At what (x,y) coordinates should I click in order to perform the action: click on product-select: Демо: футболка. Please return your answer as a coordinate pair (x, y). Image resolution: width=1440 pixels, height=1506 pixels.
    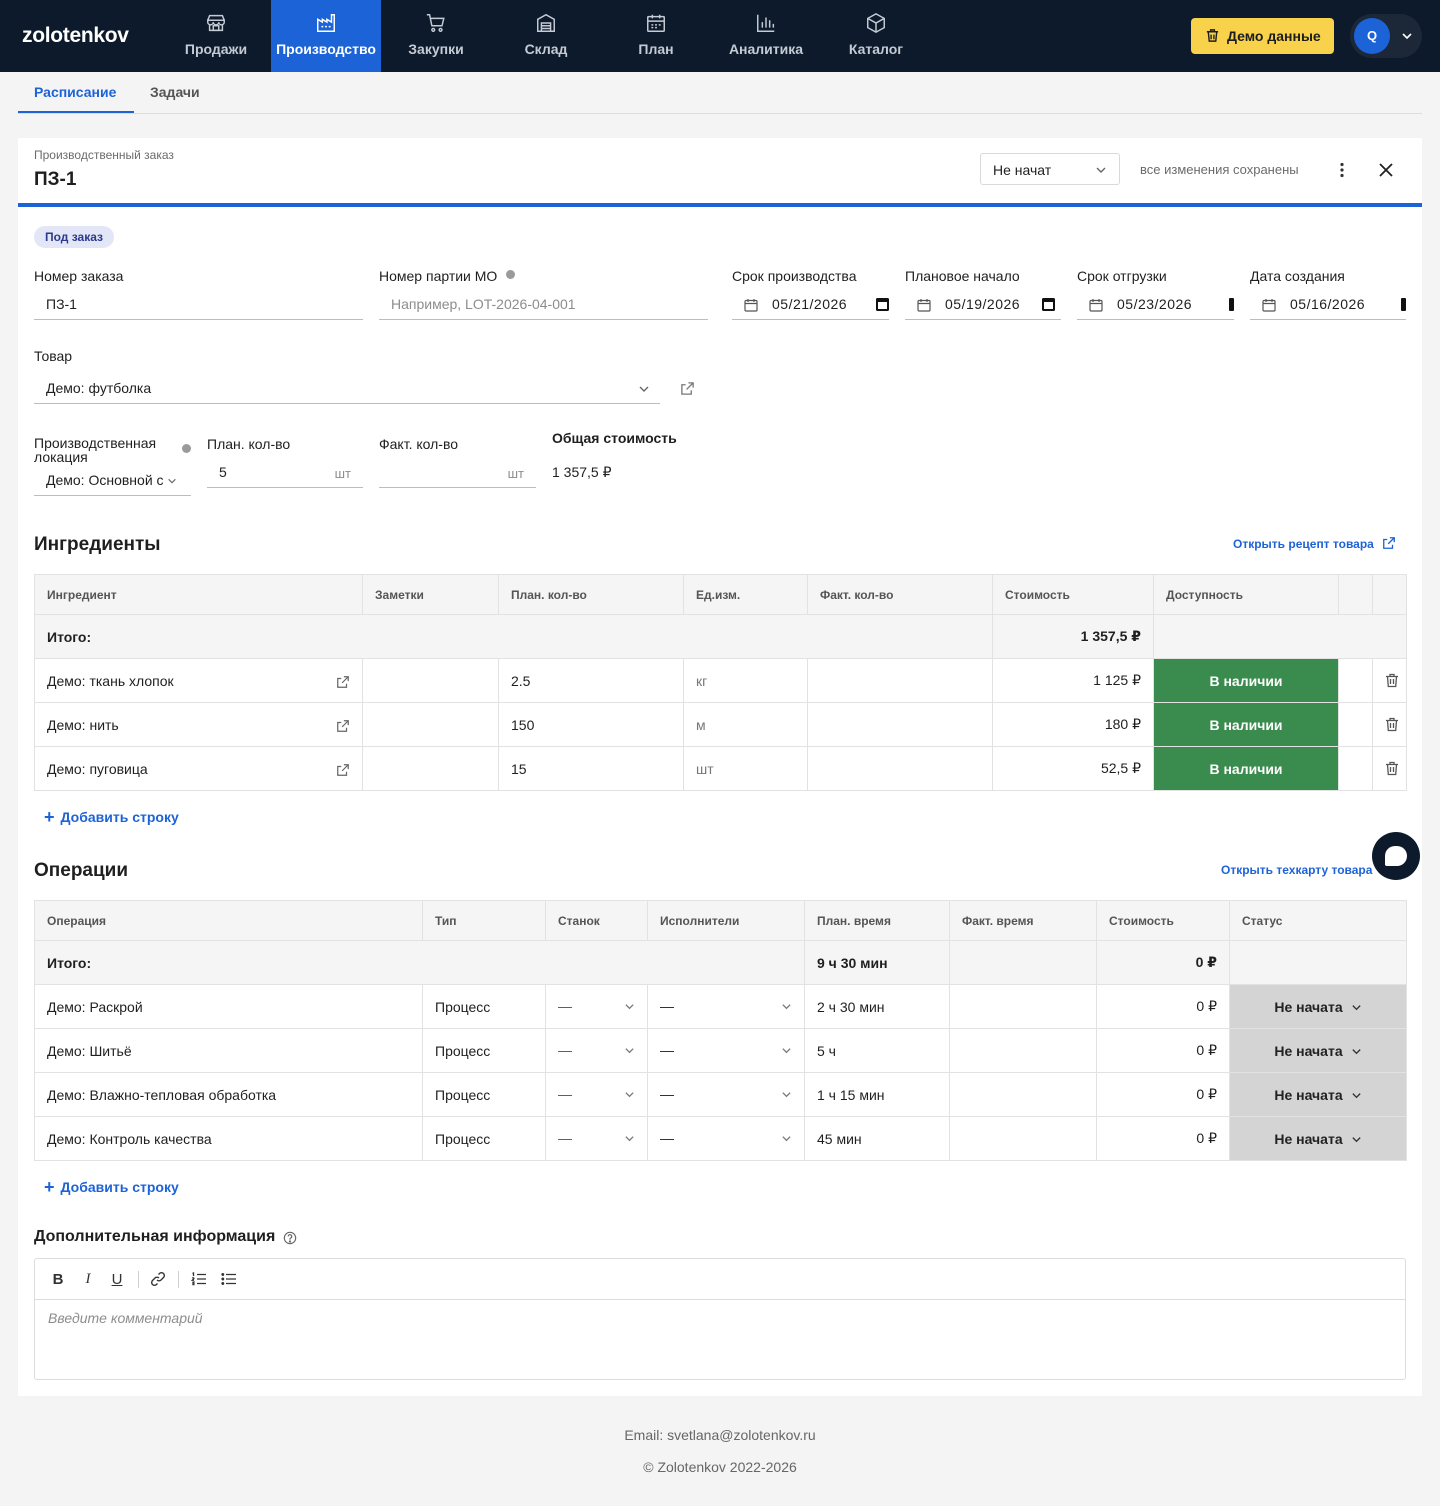
    Looking at the image, I should click on (347, 388).